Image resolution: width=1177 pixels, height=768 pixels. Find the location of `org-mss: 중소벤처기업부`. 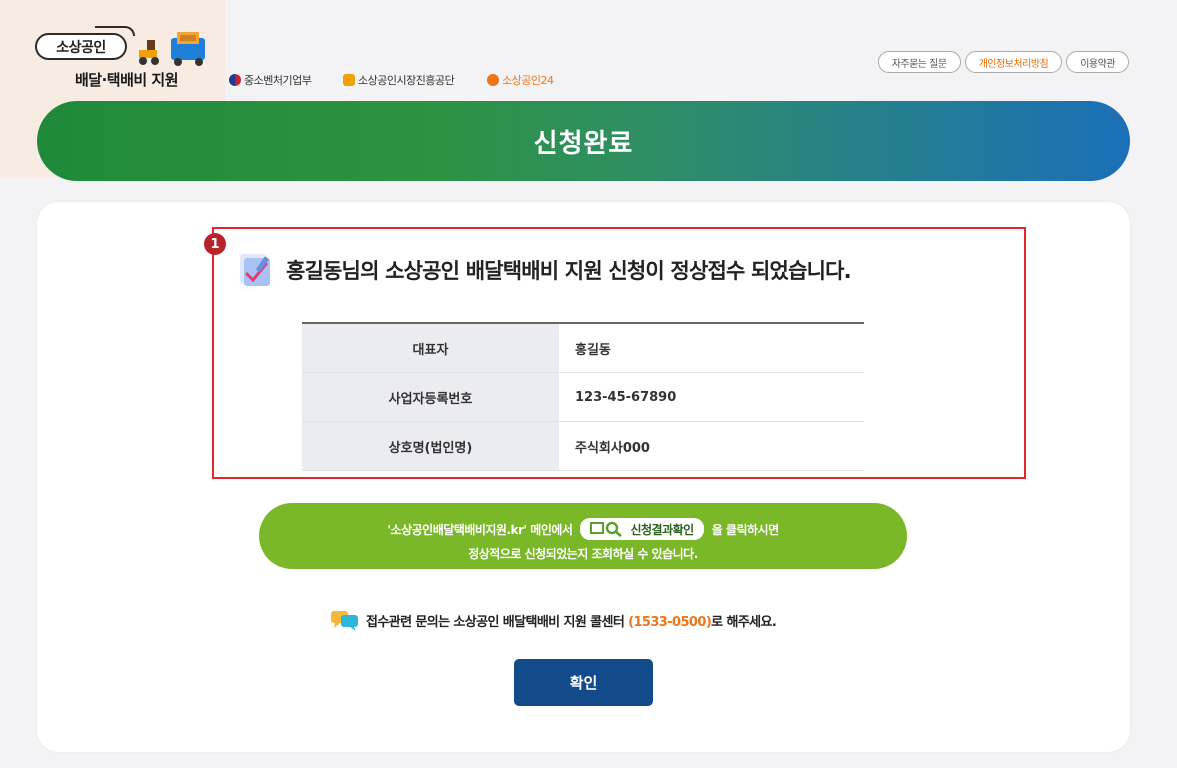

org-mss: 중소벤처기업부 is located at coordinates (270, 80).